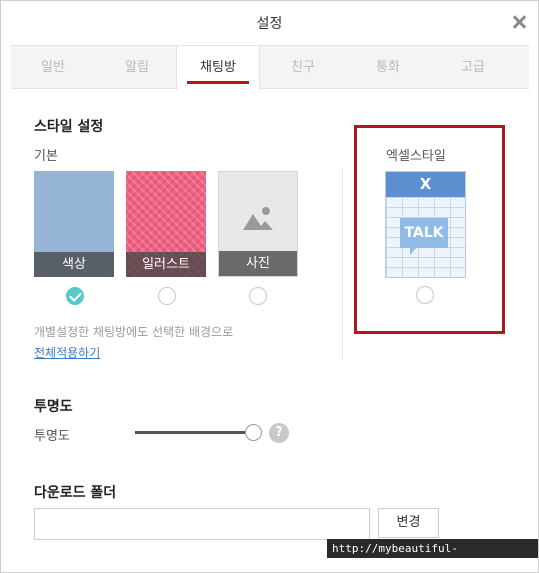 The width and height of the screenshot is (539, 573). What do you see at coordinates (69, 127) in the screenshot?
I see `style-section-title: 스타일 설정` at bounding box center [69, 127].